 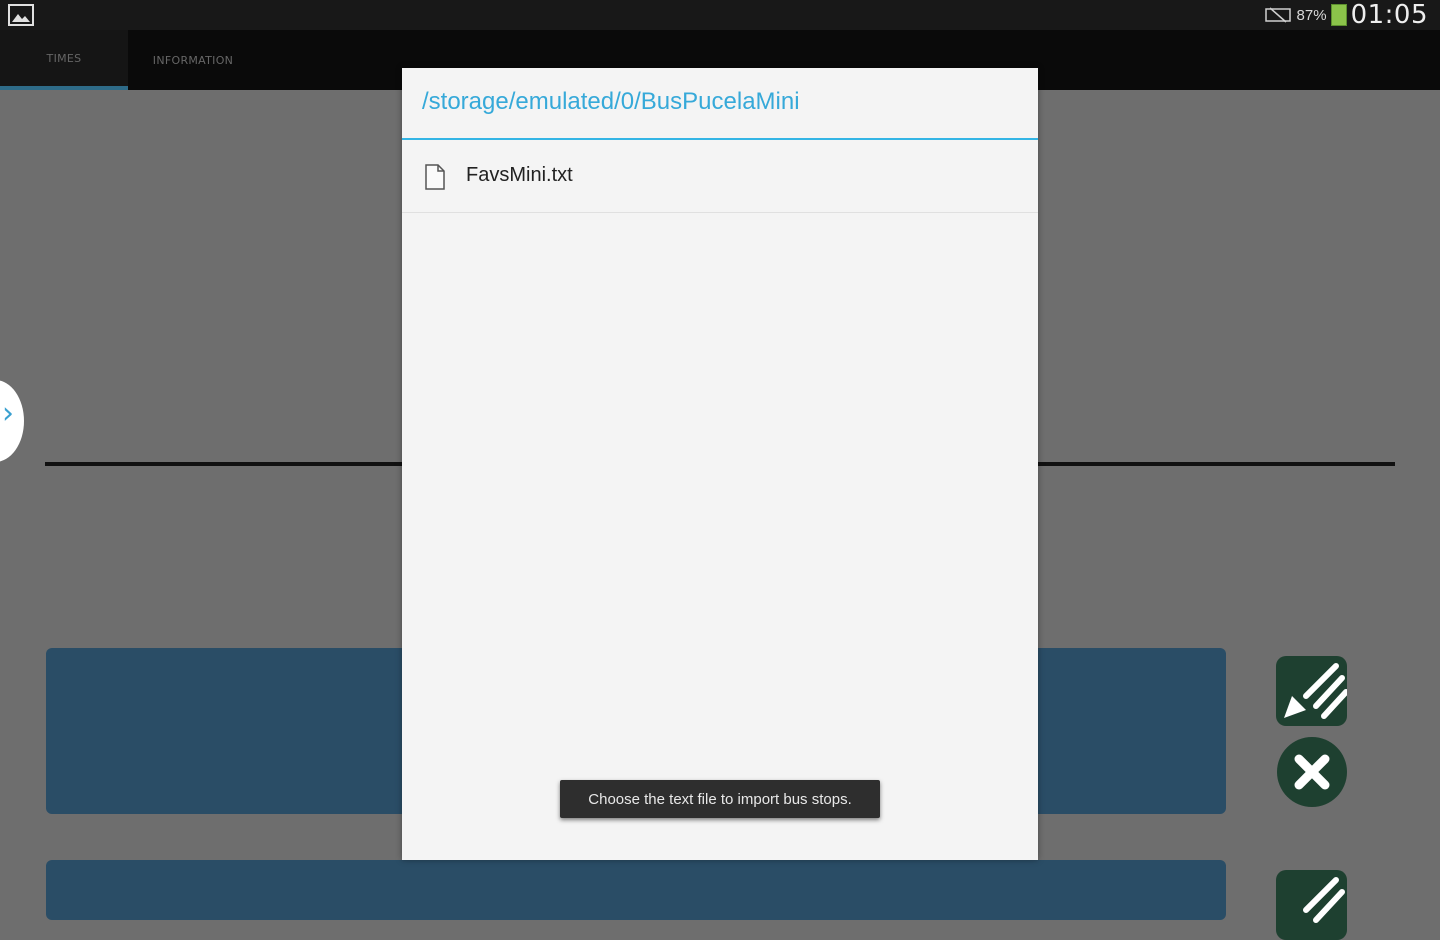 I want to click on battery-percentage: 87%, so click(x=1311, y=15).